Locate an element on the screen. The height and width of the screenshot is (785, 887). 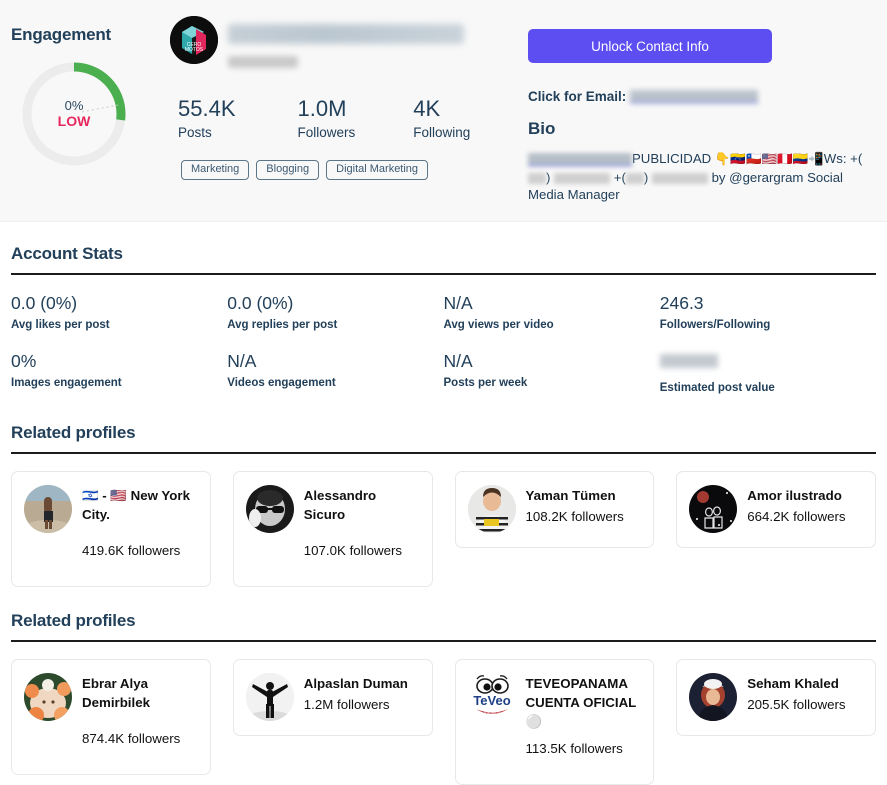
stat-cell: 0.0 (0%) Avg likes per post is located at coordinates (119, 312).